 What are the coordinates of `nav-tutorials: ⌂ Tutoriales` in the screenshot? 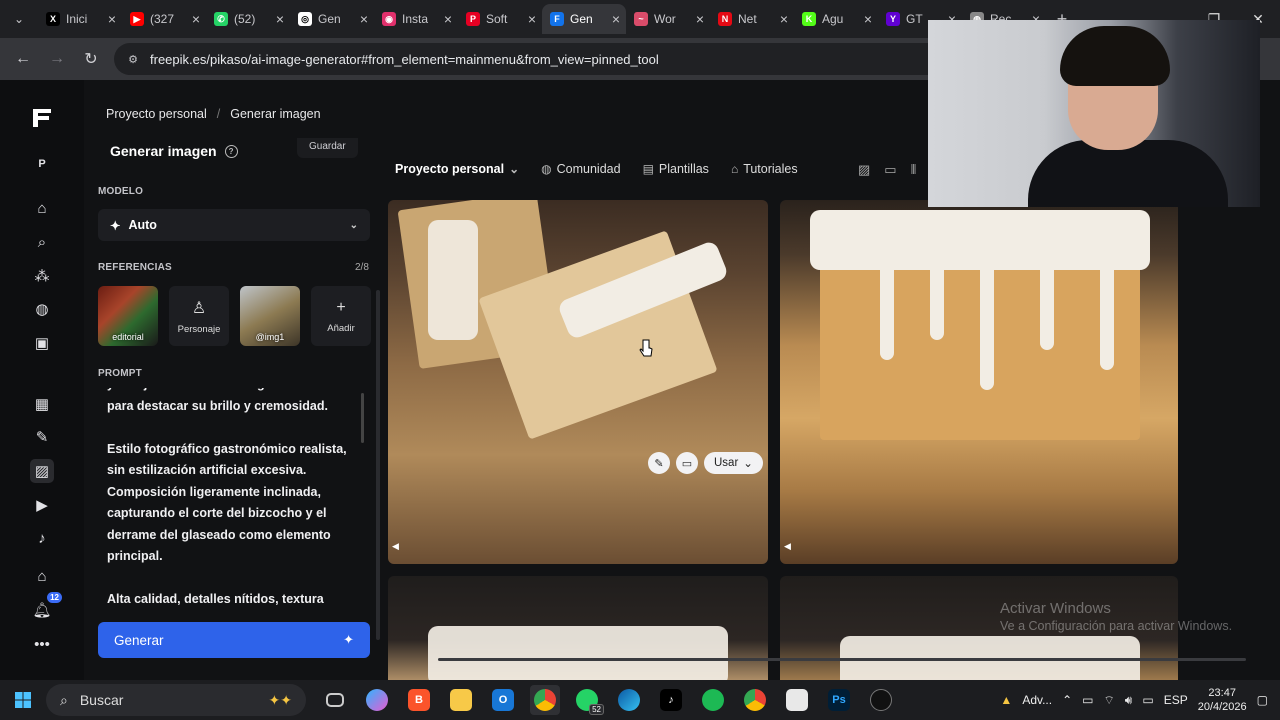 It's located at (764, 169).